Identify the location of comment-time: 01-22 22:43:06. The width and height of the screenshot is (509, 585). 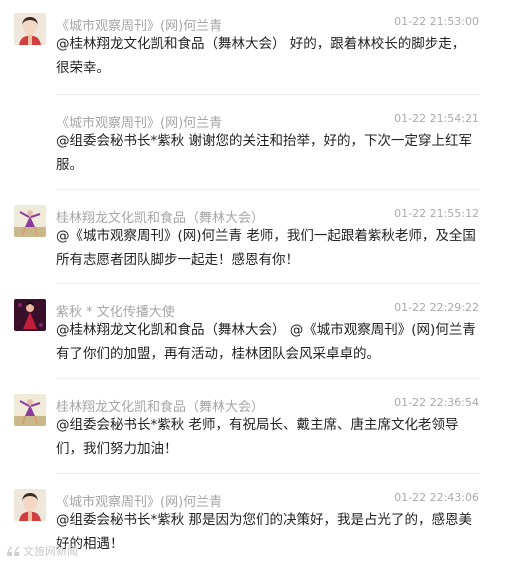
(436, 497).